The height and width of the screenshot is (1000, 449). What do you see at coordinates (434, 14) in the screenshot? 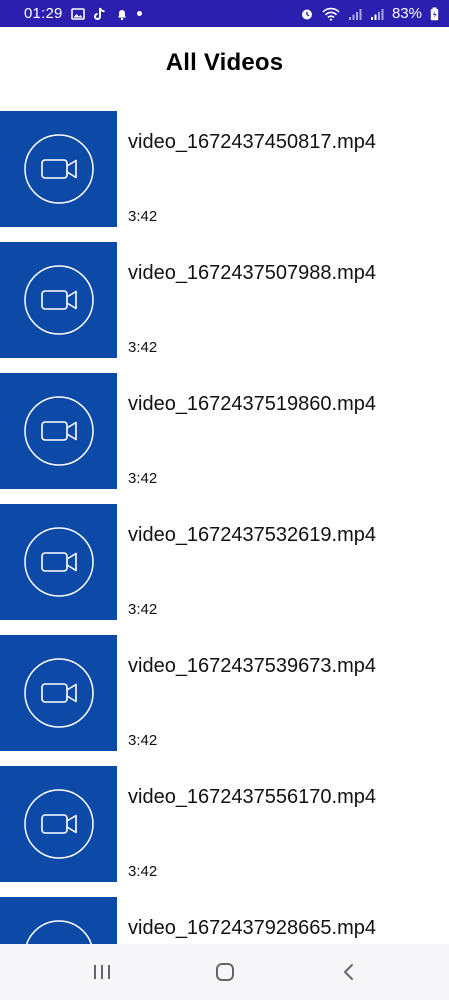
I see `battery-icon` at bounding box center [434, 14].